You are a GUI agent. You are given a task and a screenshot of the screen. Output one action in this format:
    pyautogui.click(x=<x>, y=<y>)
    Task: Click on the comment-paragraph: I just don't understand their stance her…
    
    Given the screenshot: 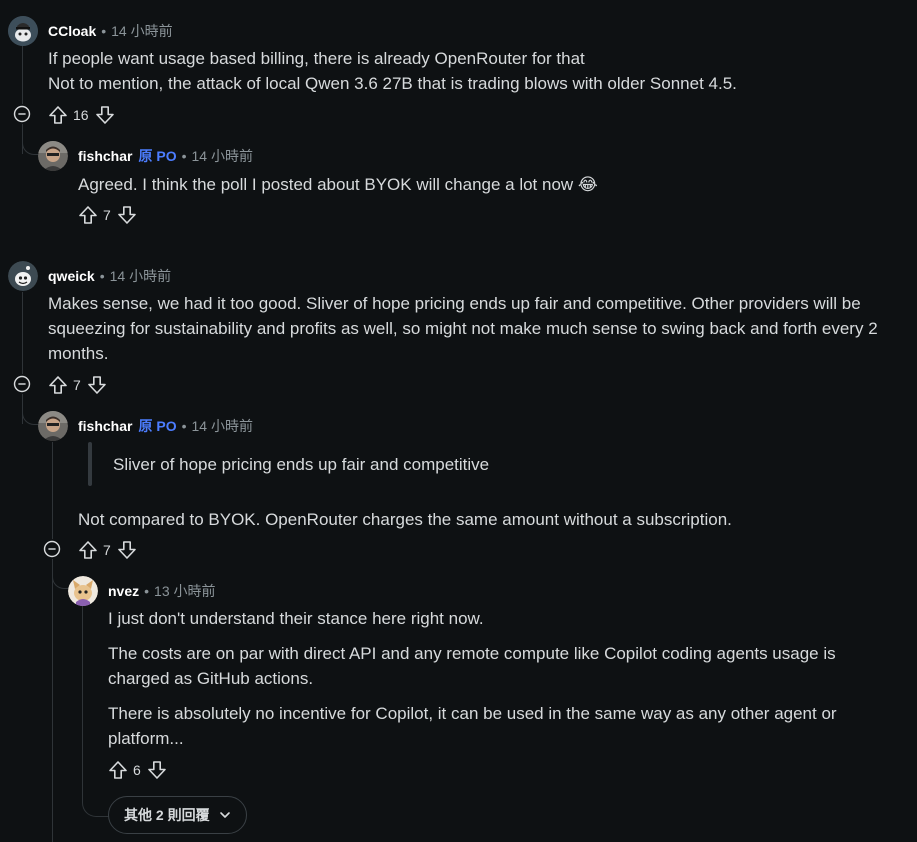 What is the action you would take?
    pyautogui.click(x=296, y=618)
    